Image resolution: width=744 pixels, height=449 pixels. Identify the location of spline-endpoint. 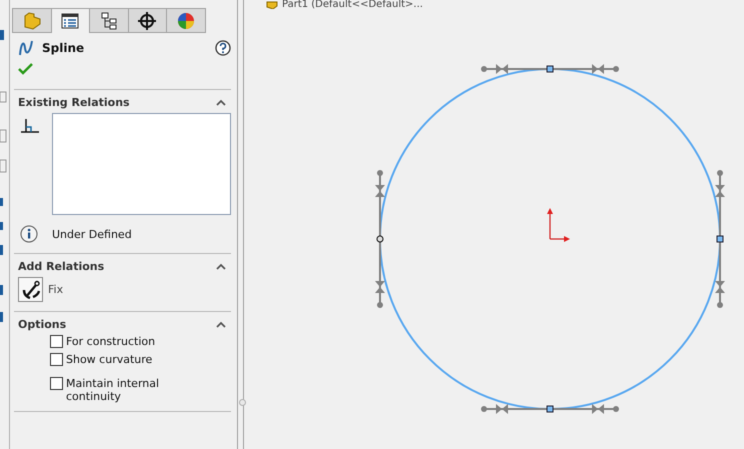
(380, 239).